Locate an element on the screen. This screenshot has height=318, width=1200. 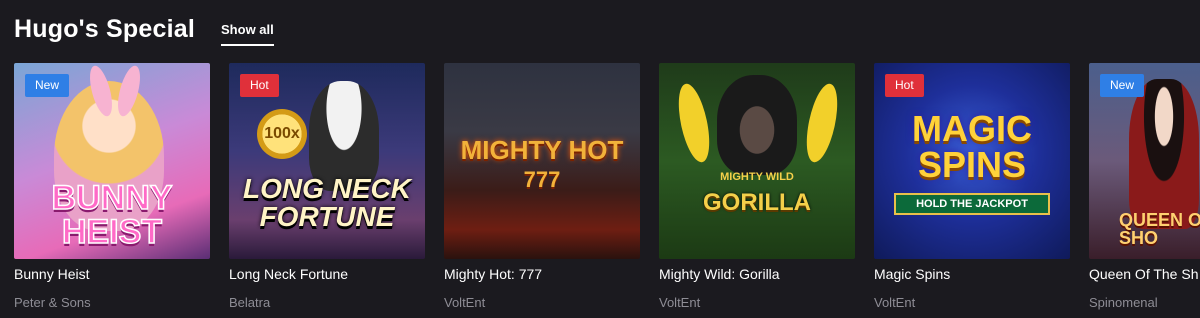
game-thumbnail: Hot MAGIC SPINS HOLD THE JACKPOT is located at coordinates (972, 161).